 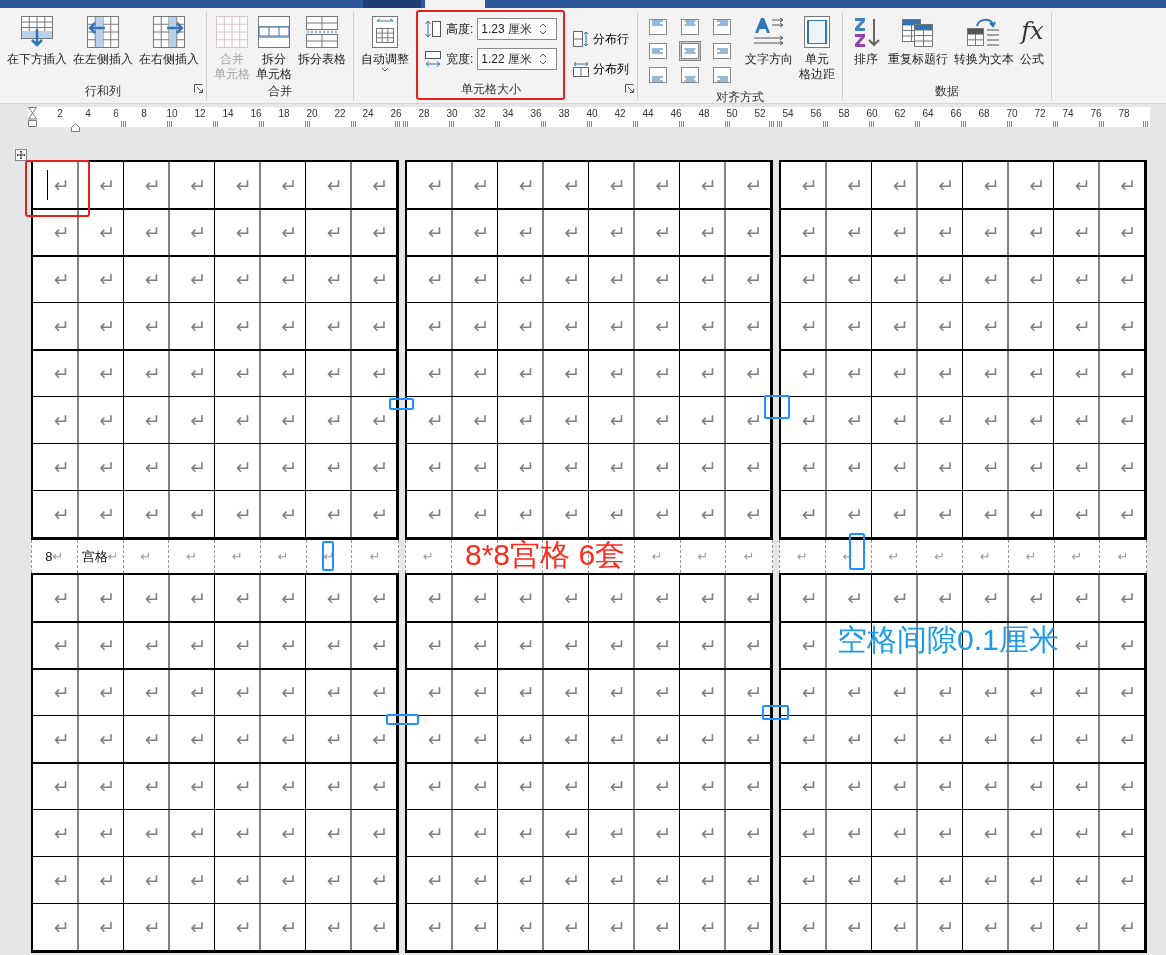 What do you see at coordinates (37, 47) in the screenshot?
I see `insert-below-button: 在下方插入` at bounding box center [37, 47].